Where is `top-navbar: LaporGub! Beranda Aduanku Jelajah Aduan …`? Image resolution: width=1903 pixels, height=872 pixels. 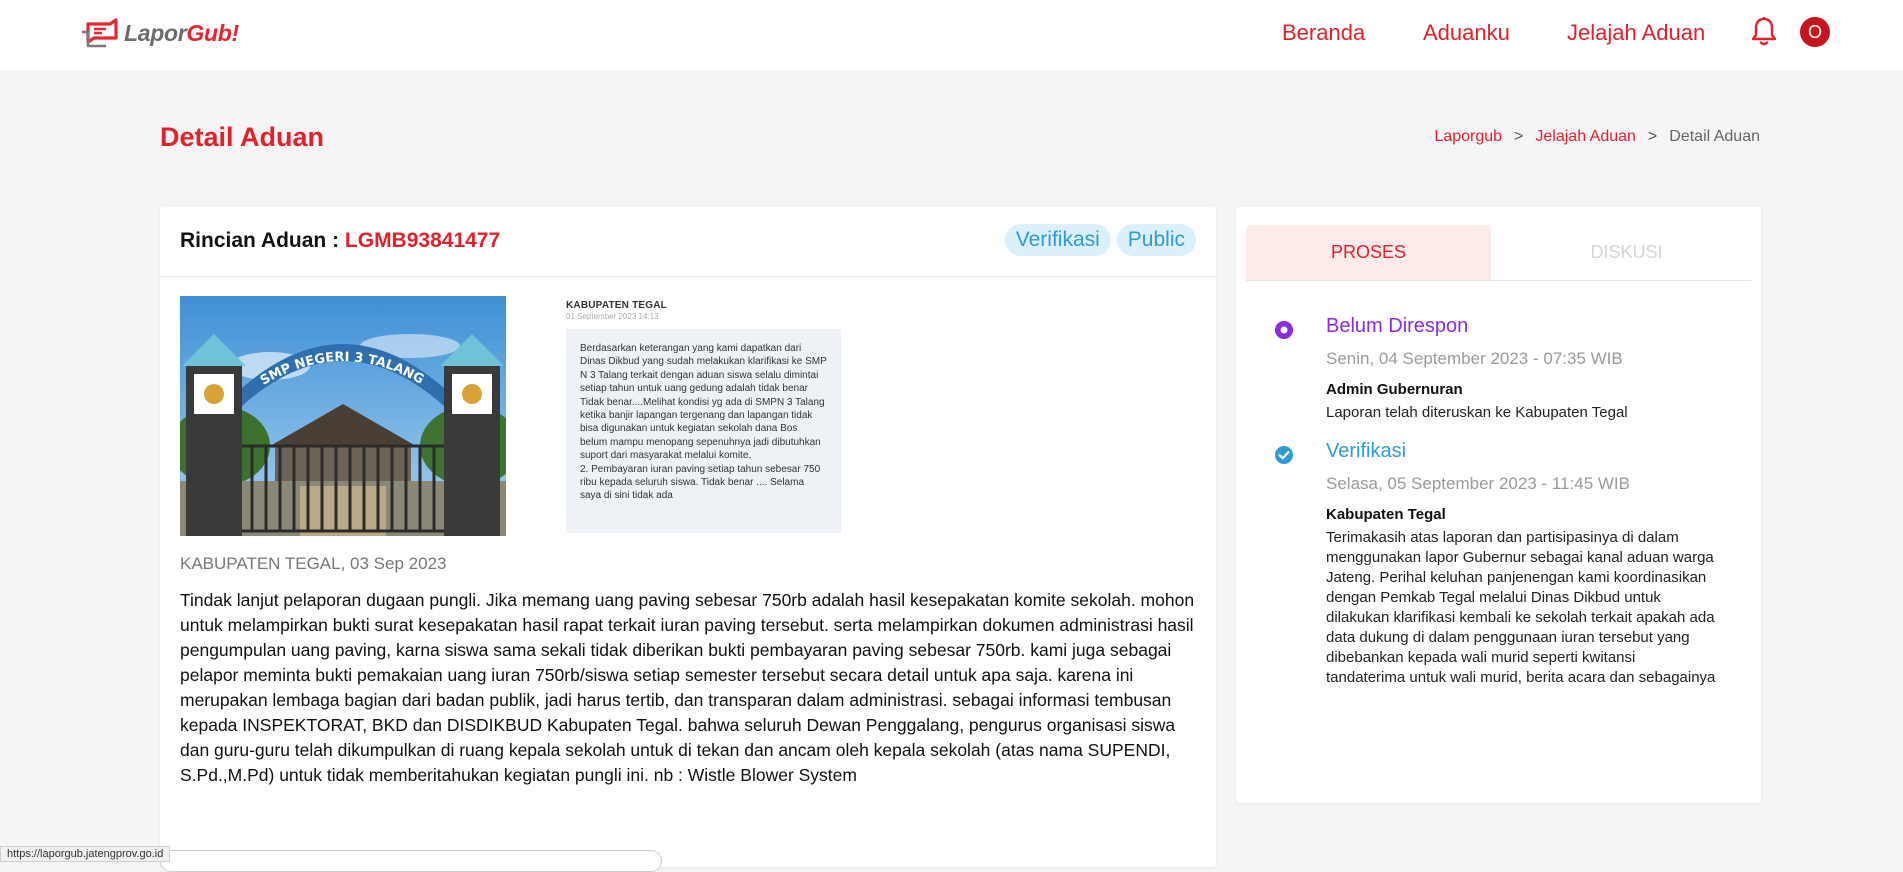
top-navbar: LaporGub! Beranda Aduanku Jelajah Aduan … is located at coordinates (951, 35).